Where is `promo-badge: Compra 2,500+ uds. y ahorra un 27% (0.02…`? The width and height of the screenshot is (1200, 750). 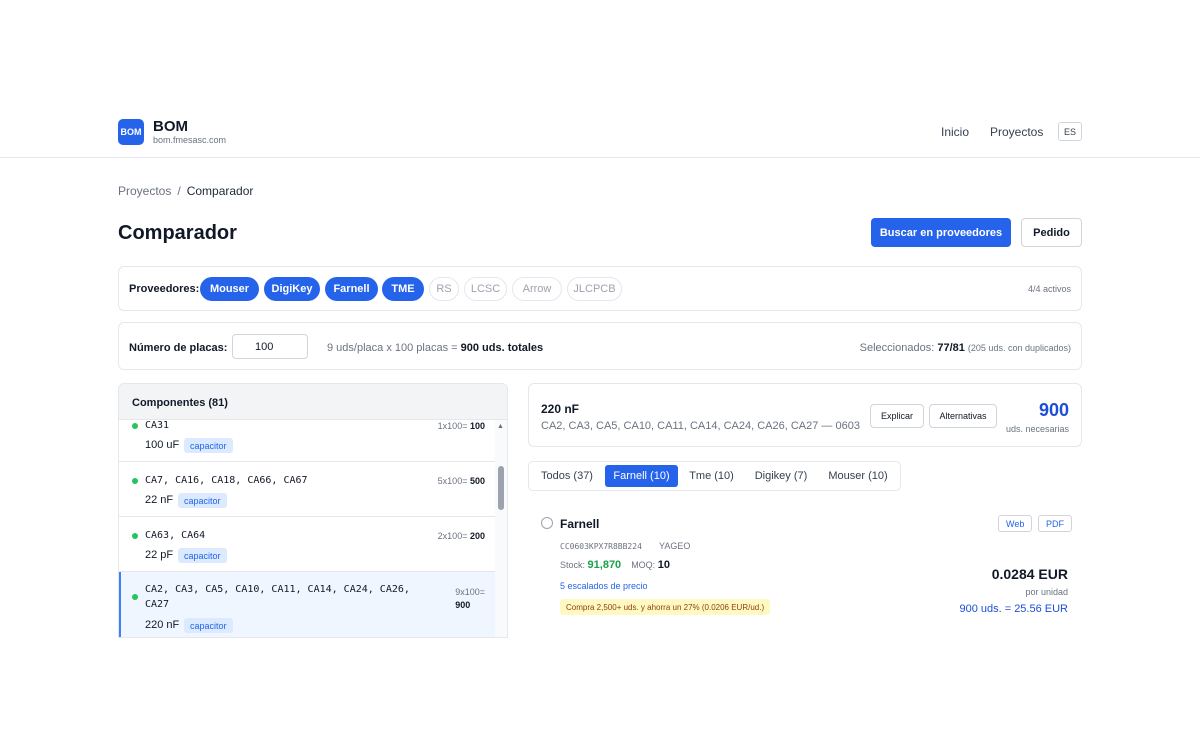
promo-badge: Compra 2,500+ uds. y ahorra un 27% (0.02… is located at coordinates (665, 607).